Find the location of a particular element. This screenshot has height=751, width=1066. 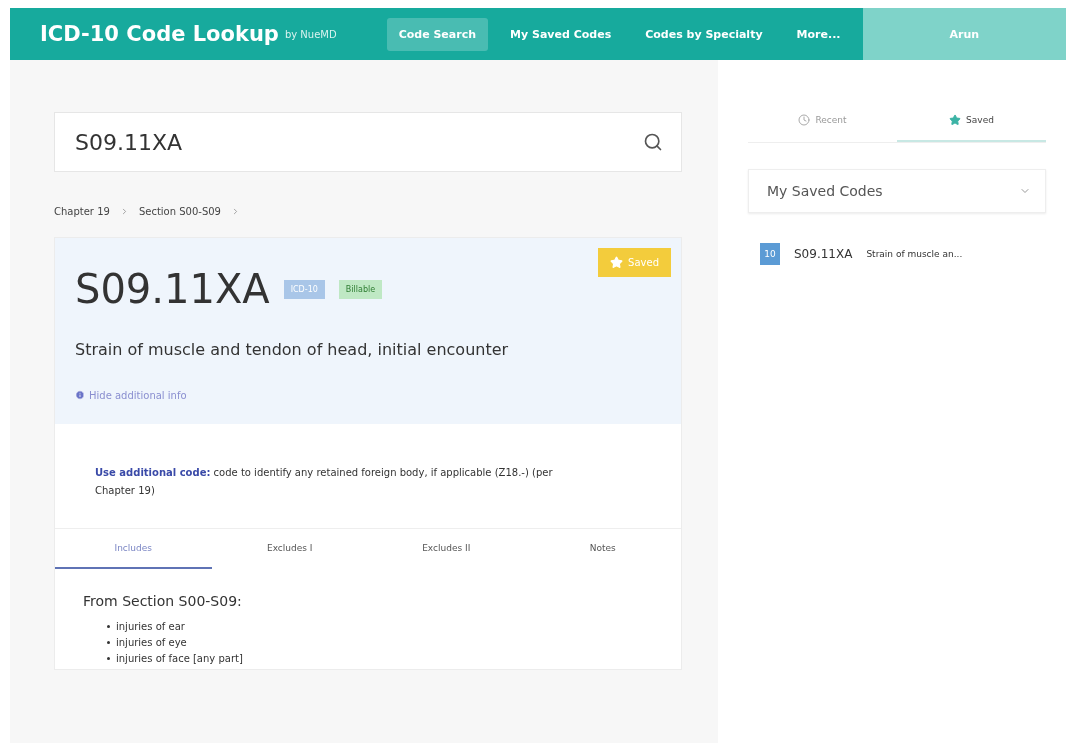

code-tag: 10 is located at coordinates (770, 254).